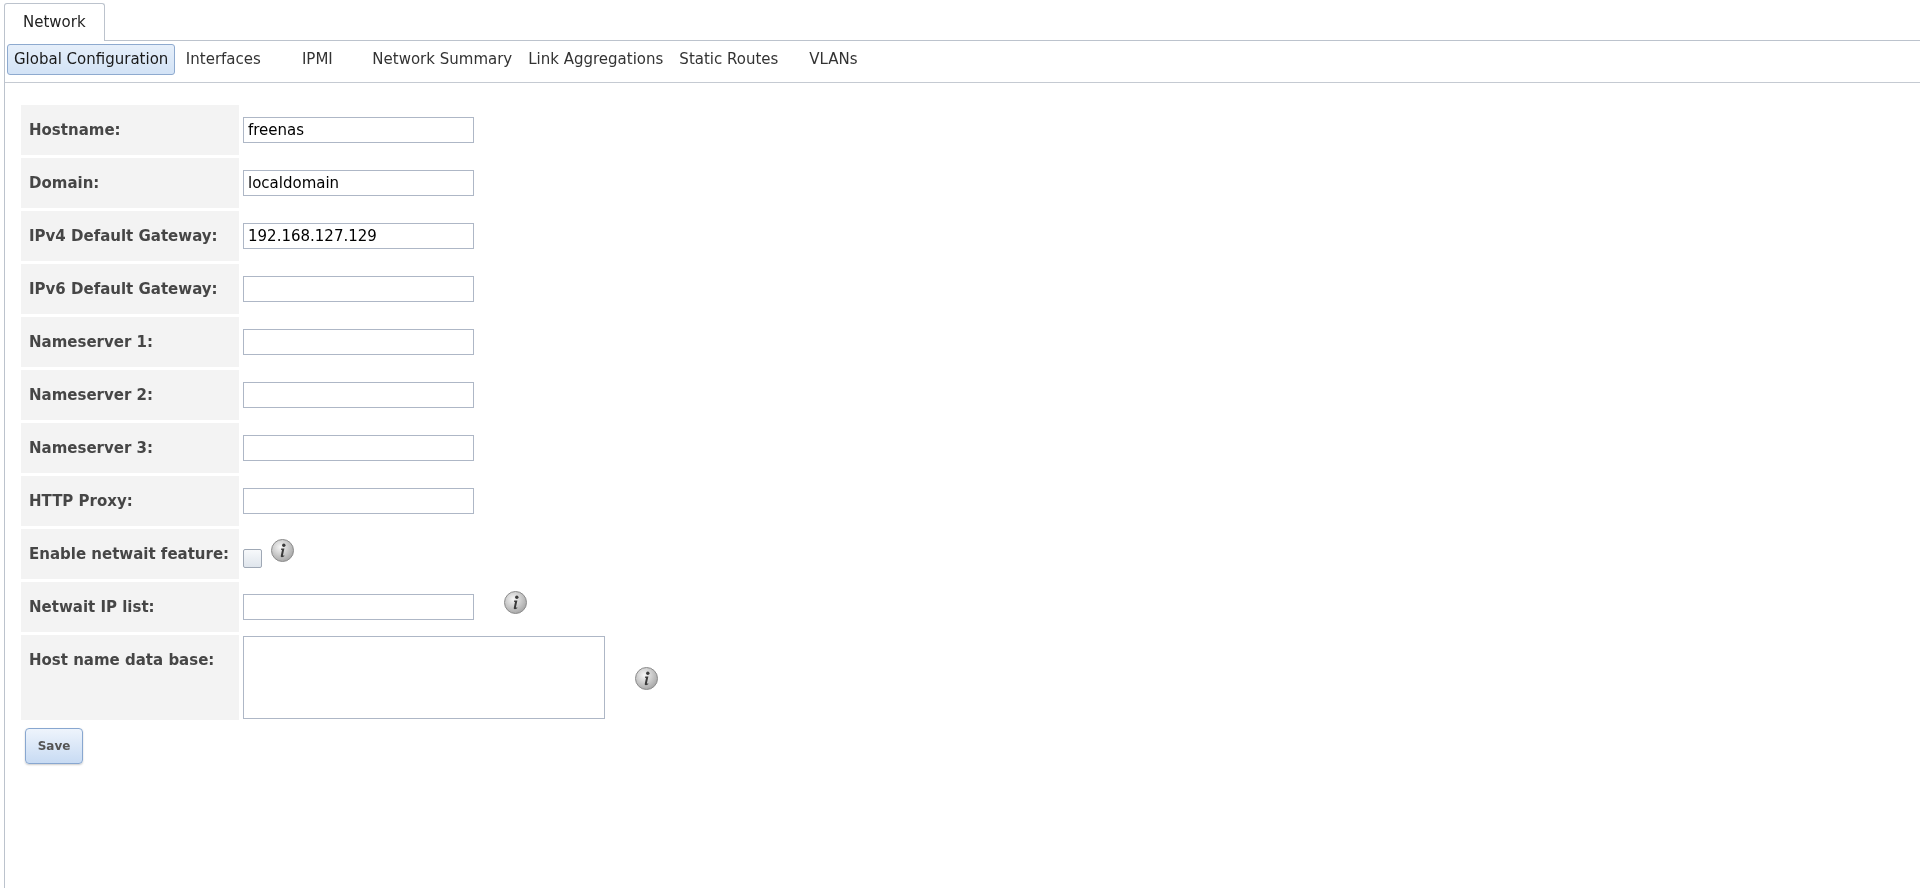 The height and width of the screenshot is (888, 1920). I want to click on field-label: Nameserver 3:, so click(130, 448).